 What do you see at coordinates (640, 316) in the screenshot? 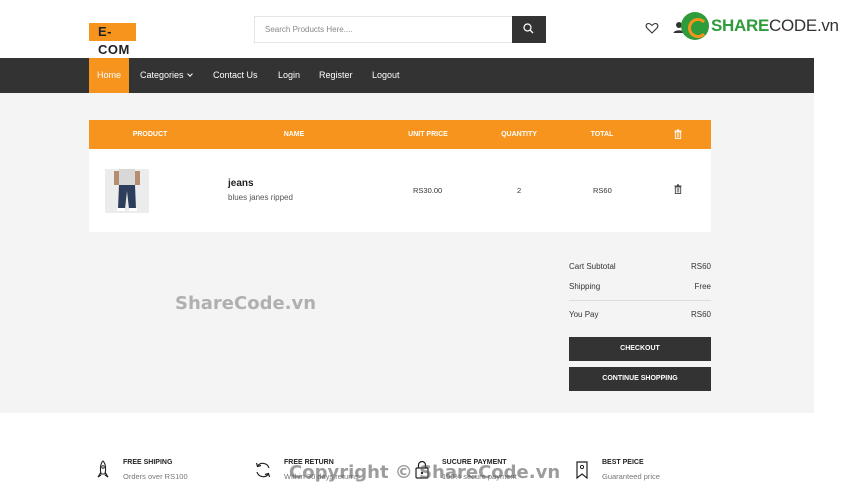
I see `you-pay-row: You Pay RS60` at bounding box center [640, 316].